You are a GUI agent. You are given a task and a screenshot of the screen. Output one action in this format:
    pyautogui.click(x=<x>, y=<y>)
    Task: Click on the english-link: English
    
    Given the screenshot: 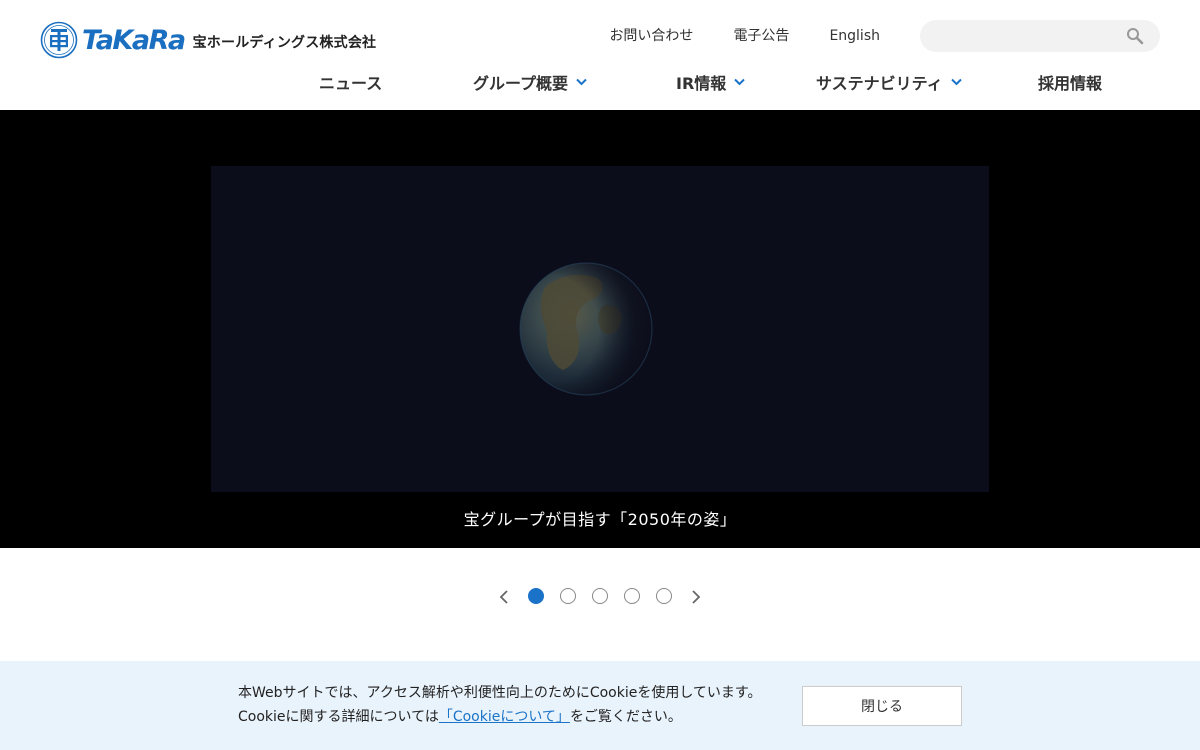 What is the action you would take?
    pyautogui.click(x=854, y=36)
    